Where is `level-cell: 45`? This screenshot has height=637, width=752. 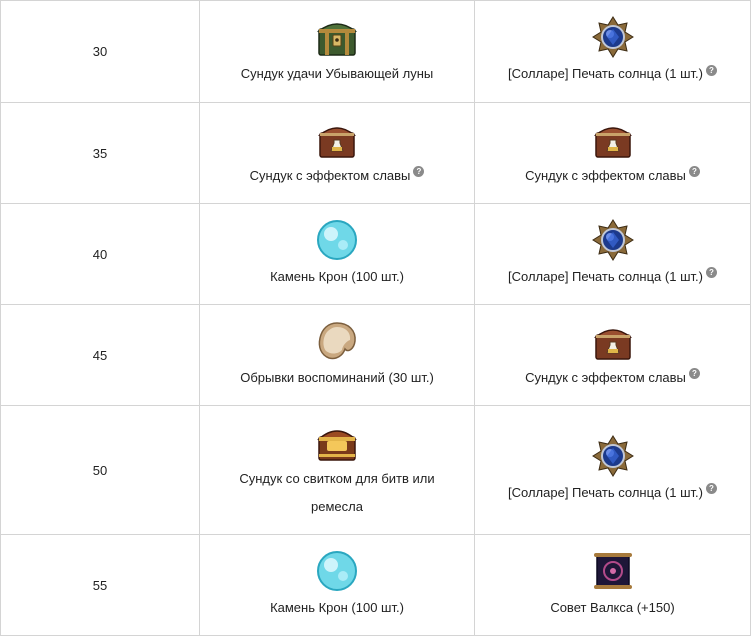 level-cell: 45 is located at coordinates (100, 355).